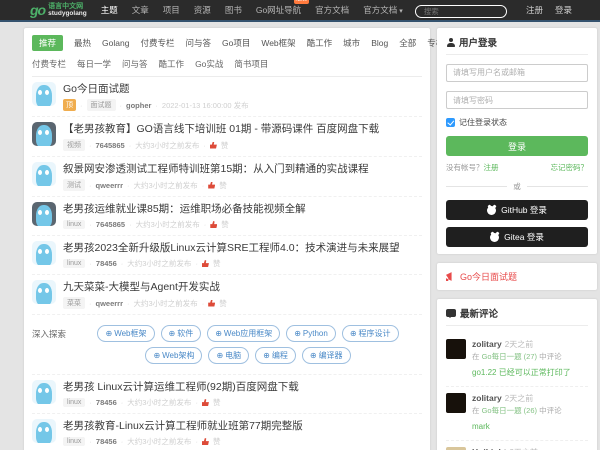  Describe the element at coordinates (174, 355) in the screenshot. I see `explore-tag: ⊕ Web架构` at that location.